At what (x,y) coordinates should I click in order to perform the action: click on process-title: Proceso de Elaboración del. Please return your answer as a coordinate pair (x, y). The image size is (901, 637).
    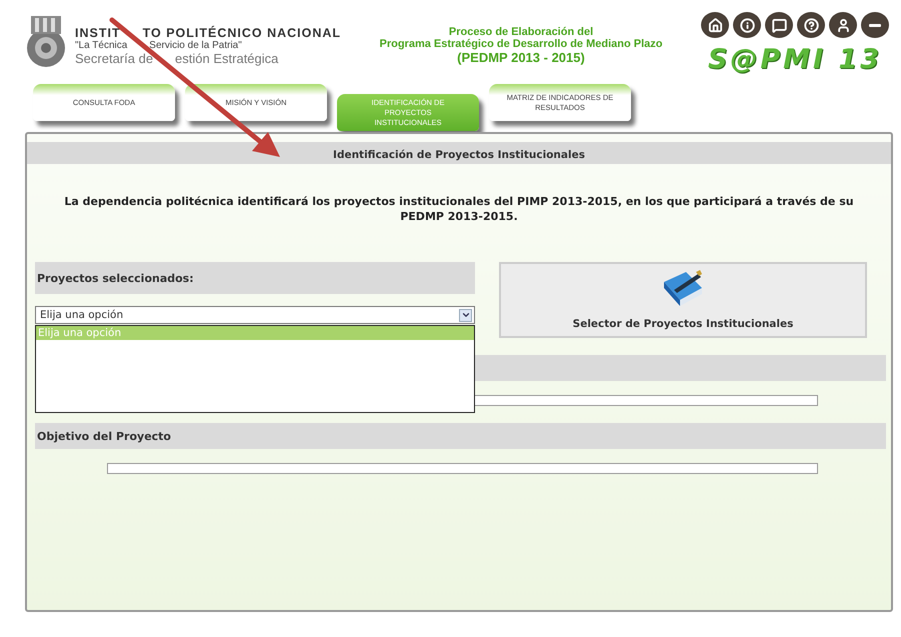
    Looking at the image, I should click on (521, 32).